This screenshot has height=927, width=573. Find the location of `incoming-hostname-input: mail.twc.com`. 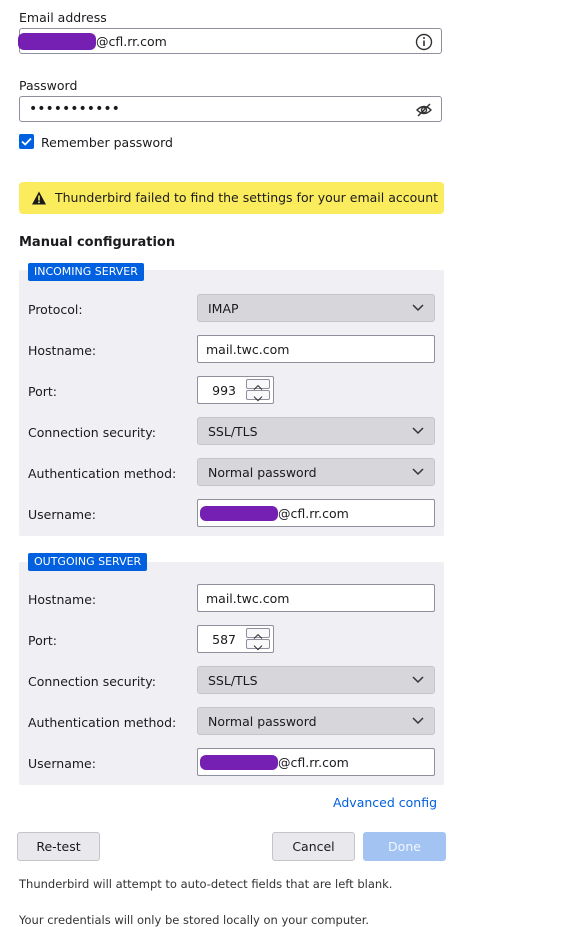

incoming-hostname-input: mail.twc.com is located at coordinates (316, 349).